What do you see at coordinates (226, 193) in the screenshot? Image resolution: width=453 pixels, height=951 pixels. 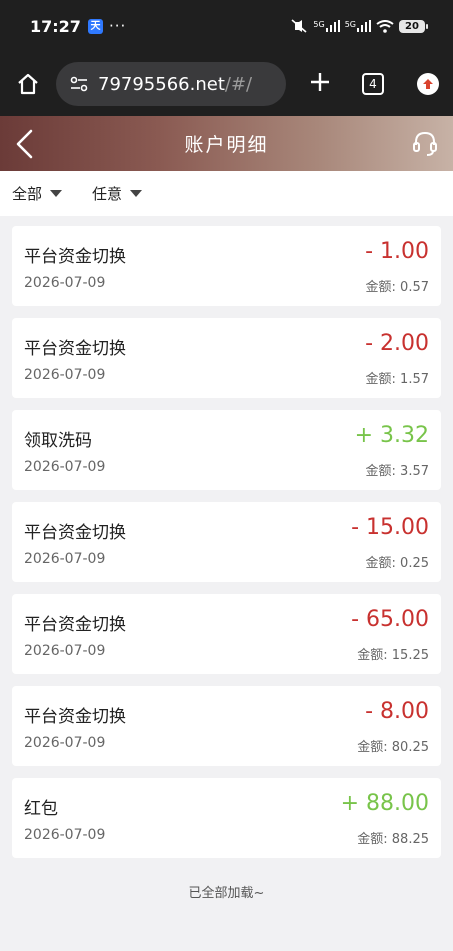 I see `filter-bar: 全部 任意` at bounding box center [226, 193].